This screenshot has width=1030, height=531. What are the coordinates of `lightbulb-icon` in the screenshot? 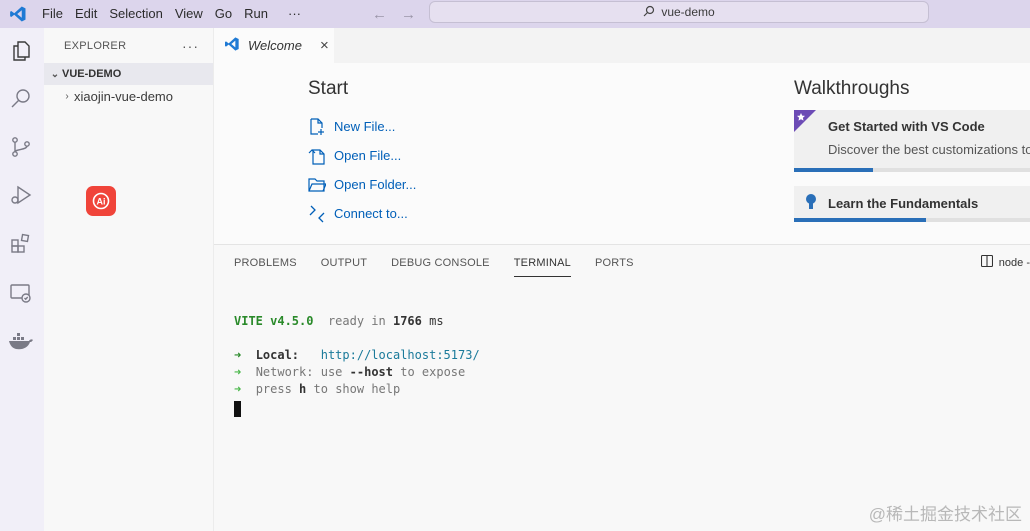 It's located at (811, 204).